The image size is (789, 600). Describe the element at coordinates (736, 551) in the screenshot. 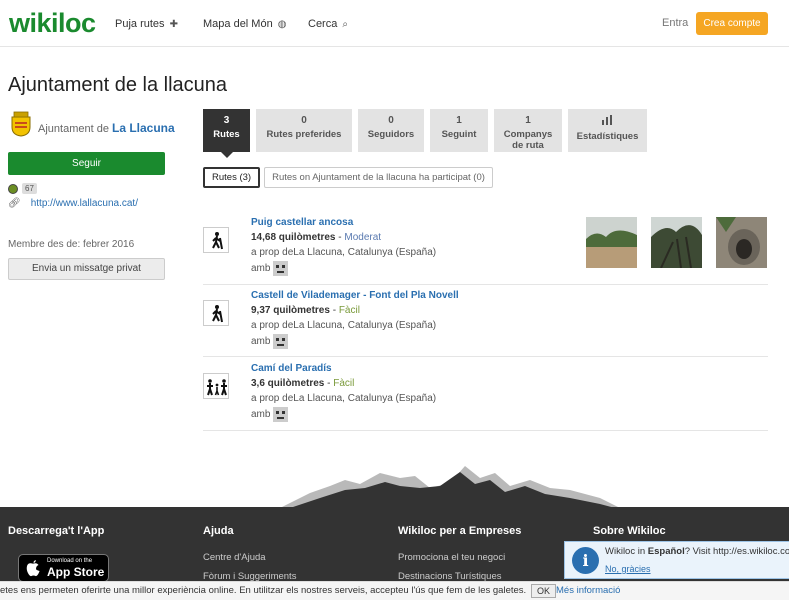

I see `lang-suffix: ? Visit http://es.wikiloc.co` at that location.